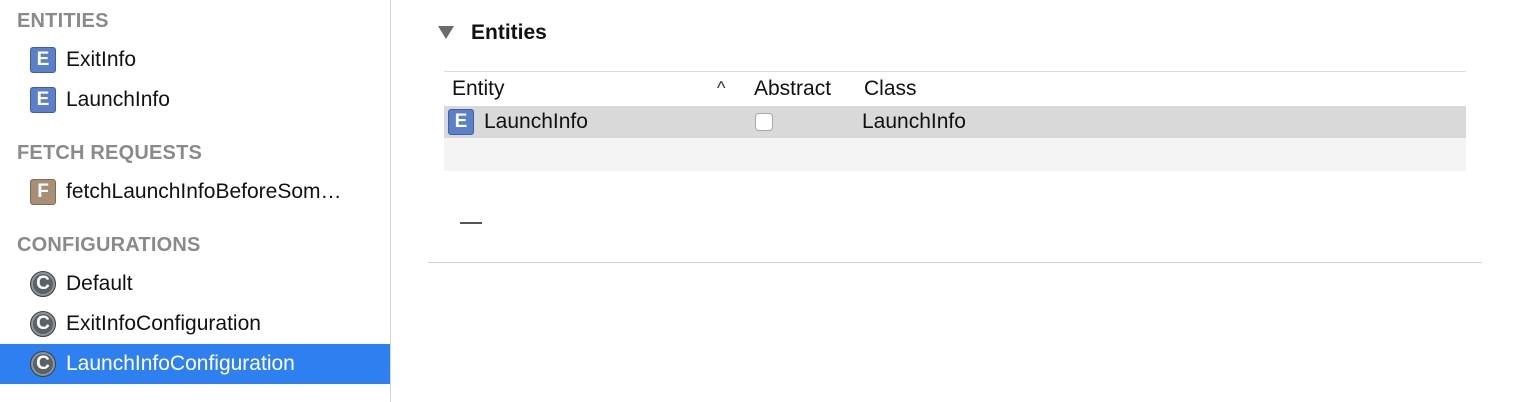 Image resolution: width=1514 pixels, height=402 pixels. I want to click on disclosure-triangle-icon, so click(446, 32).